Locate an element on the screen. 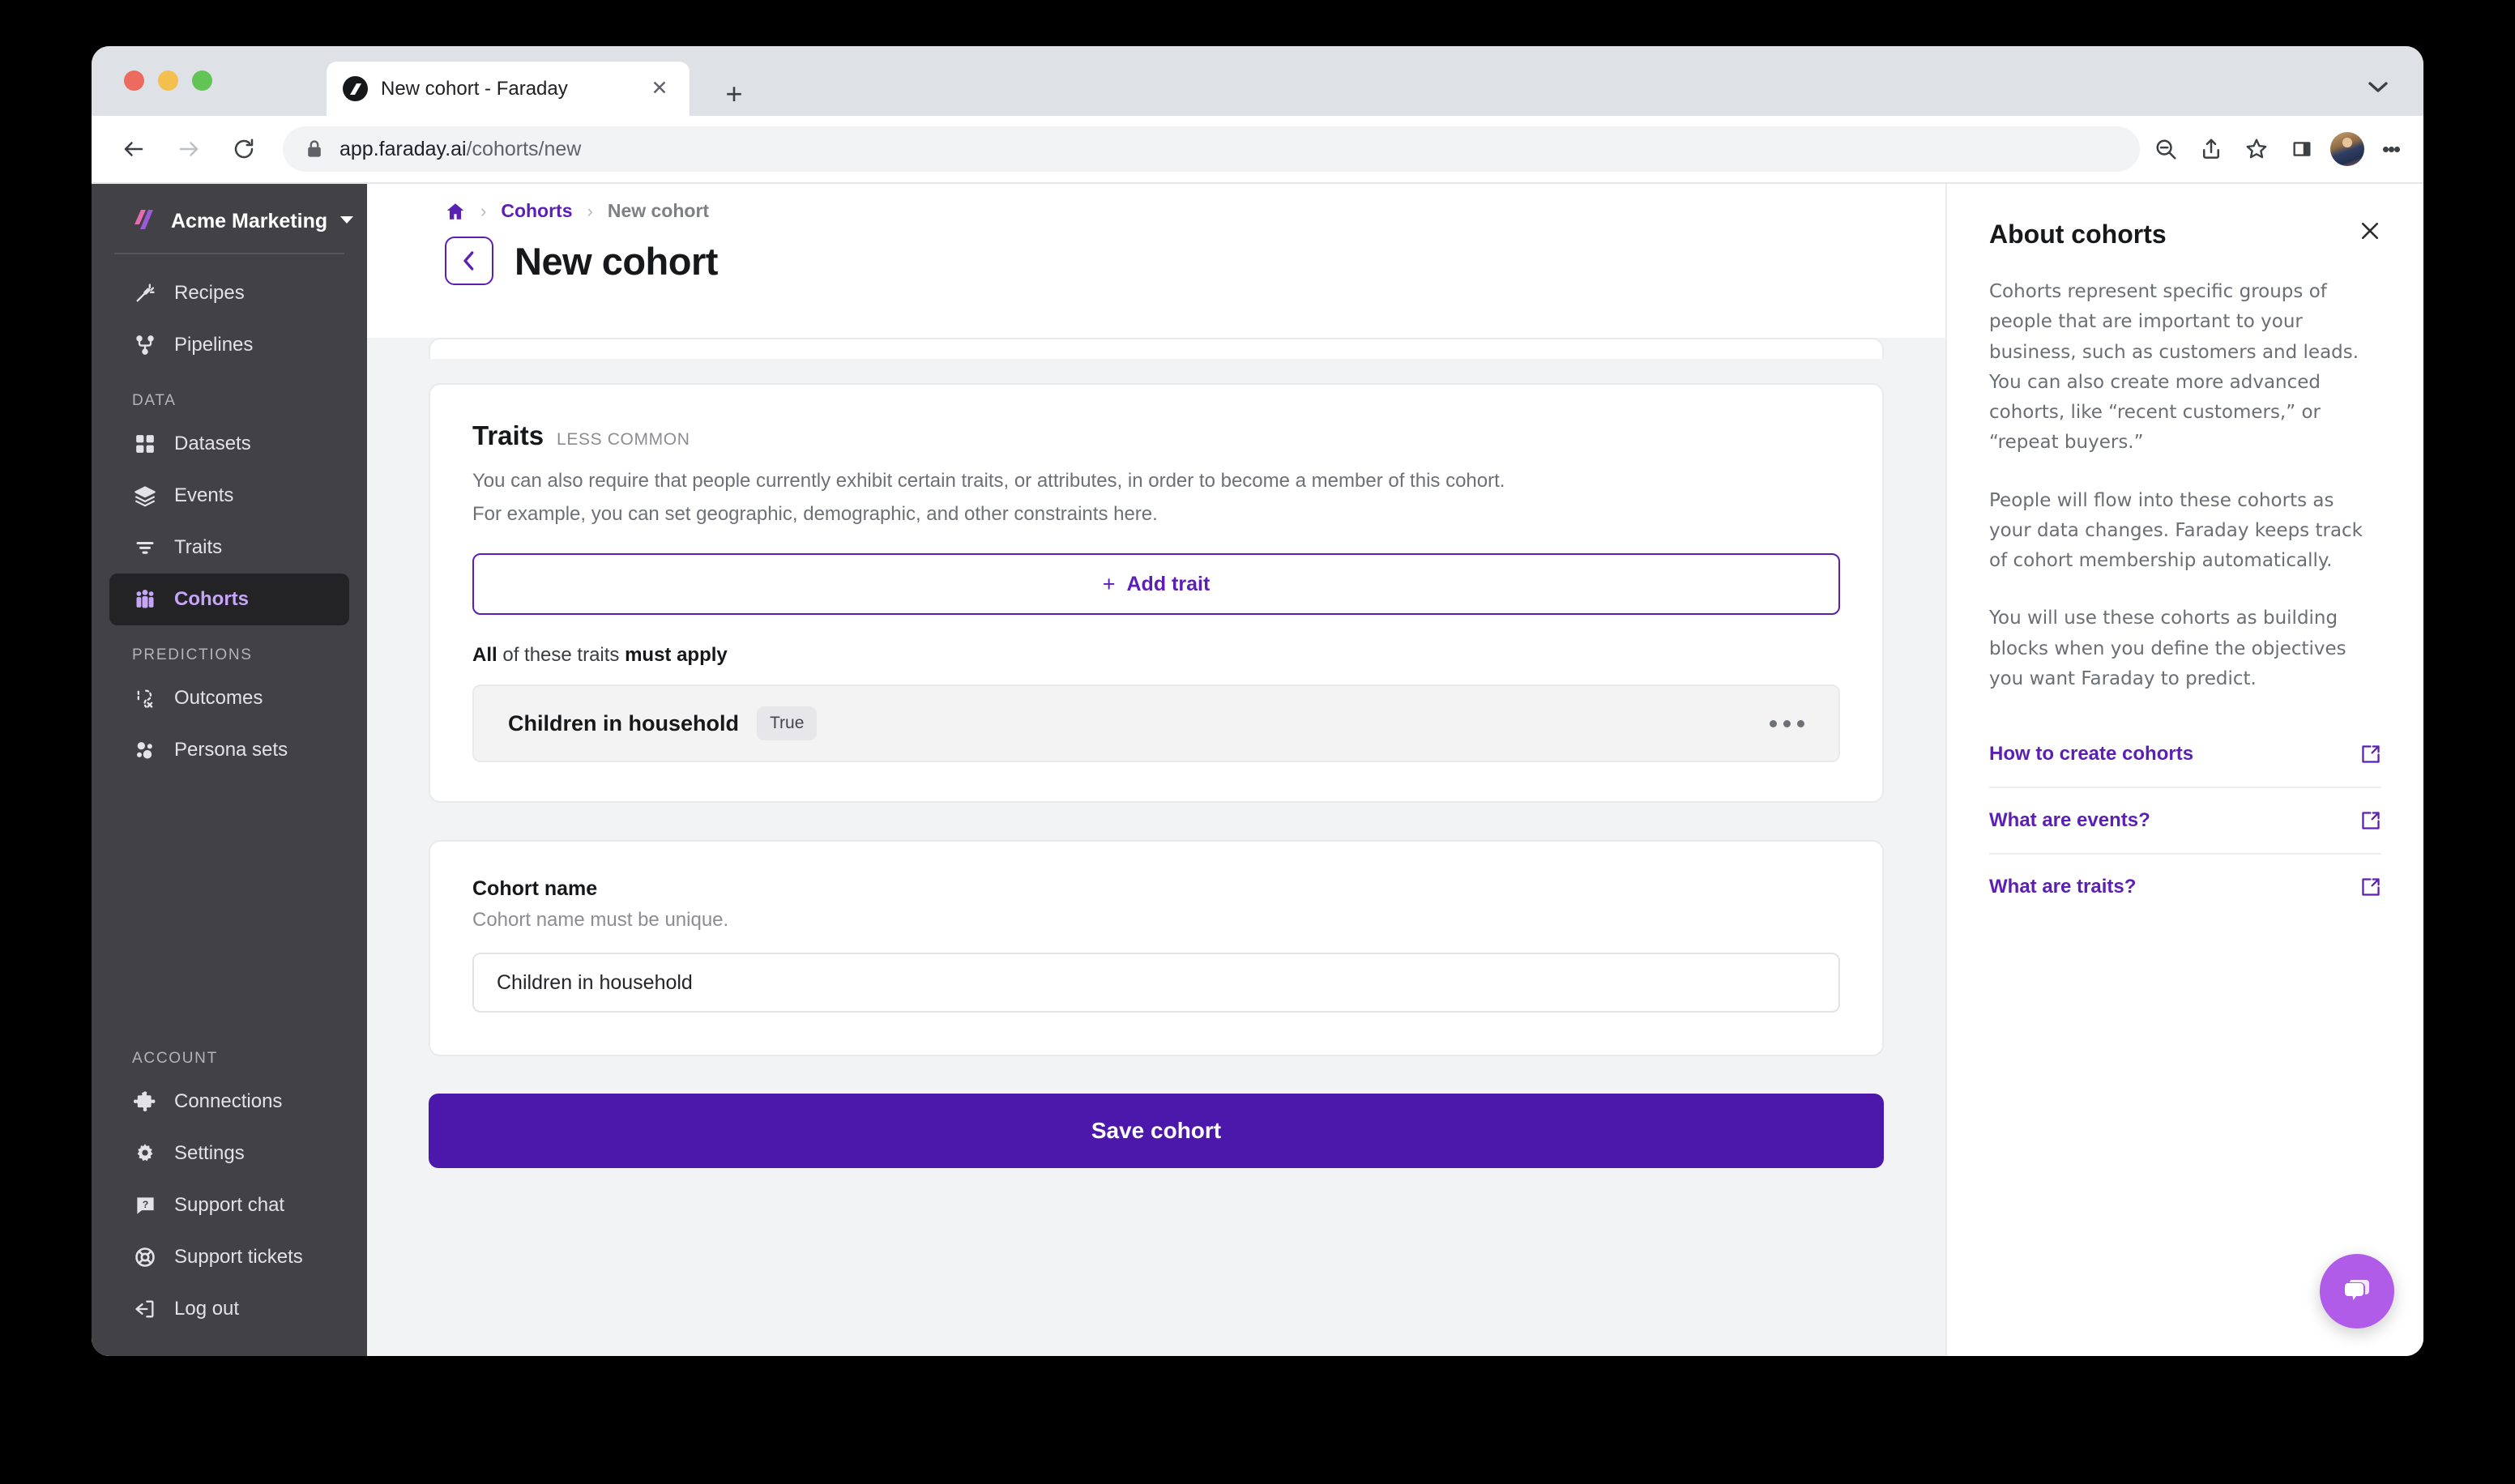 Image resolution: width=2515 pixels, height=1484 pixels. cohort-name-input: Children in household is located at coordinates (1156, 983).